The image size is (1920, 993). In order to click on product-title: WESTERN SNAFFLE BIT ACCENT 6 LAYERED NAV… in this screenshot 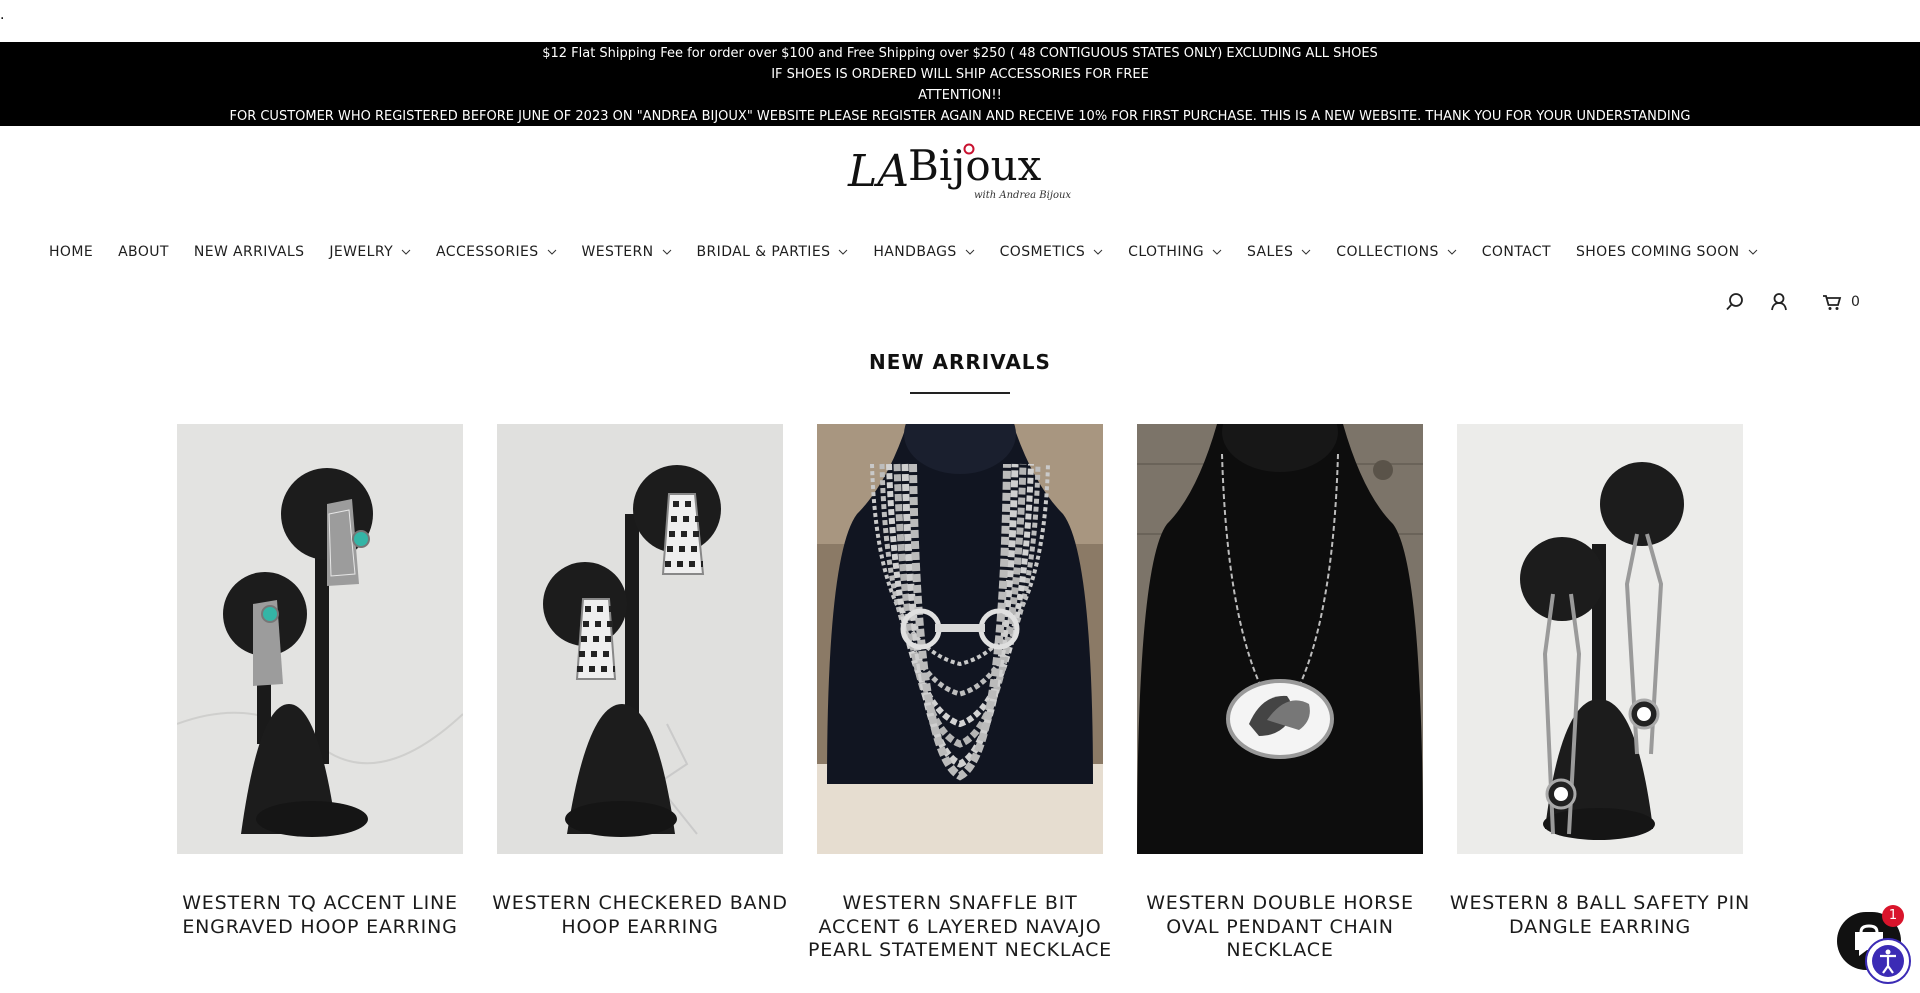, I will do `click(960, 927)`.